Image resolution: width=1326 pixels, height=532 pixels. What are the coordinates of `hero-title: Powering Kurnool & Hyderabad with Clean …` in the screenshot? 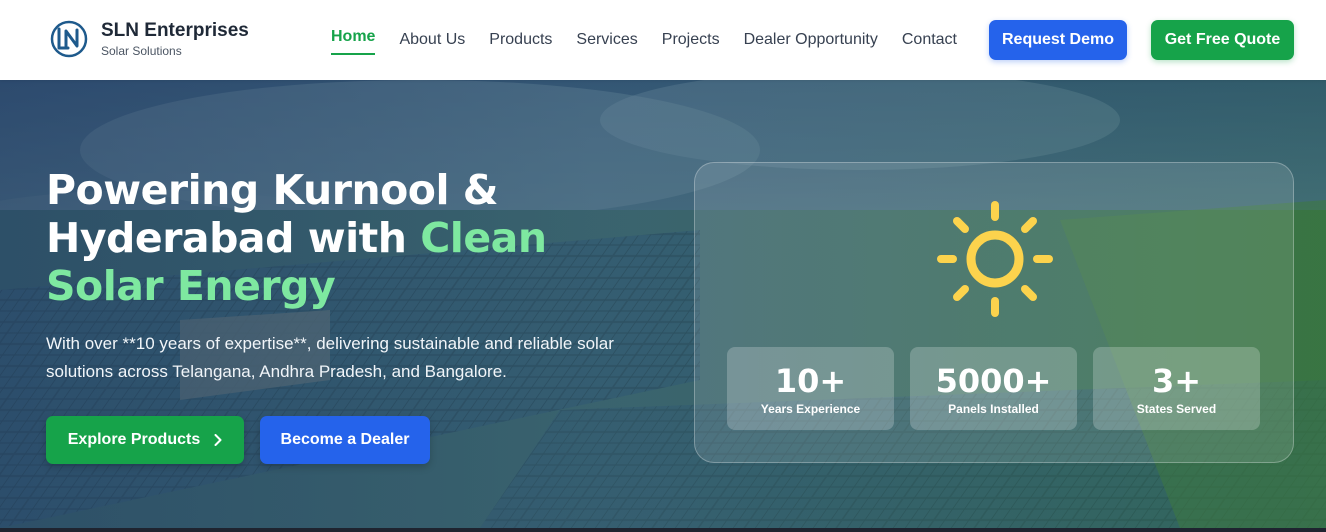 It's located at (346, 238).